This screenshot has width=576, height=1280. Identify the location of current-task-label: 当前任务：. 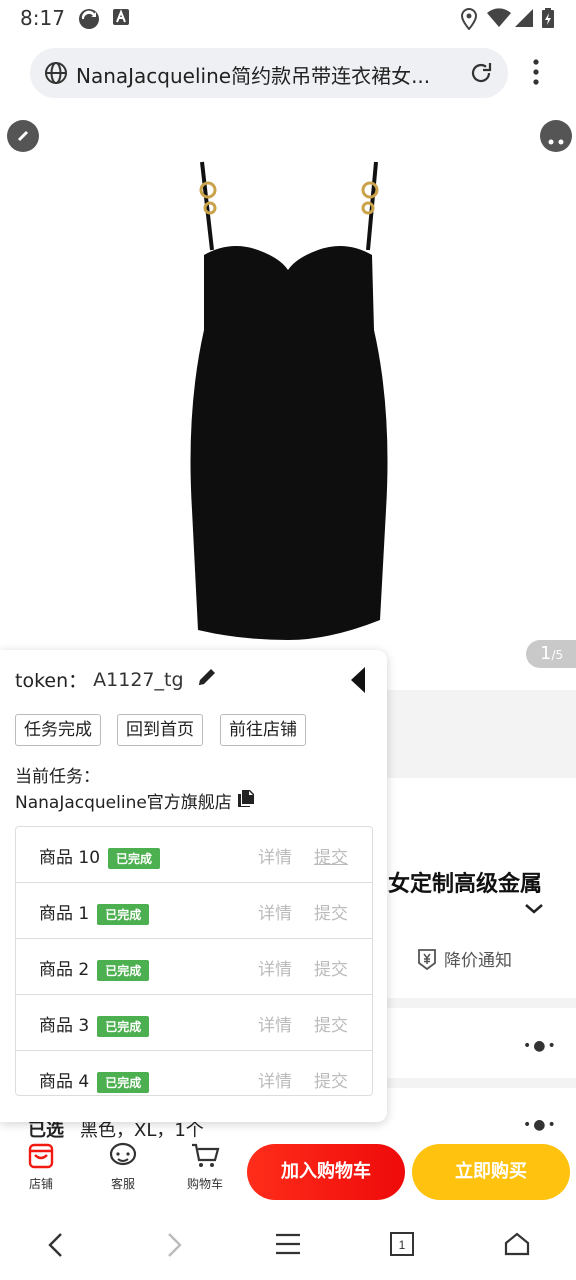
(57, 777).